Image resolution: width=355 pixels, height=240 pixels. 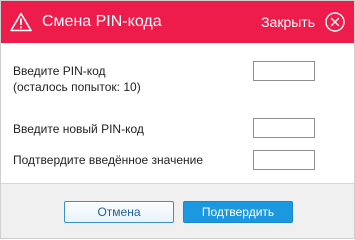 What do you see at coordinates (78, 129) in the screenshot?
I see `new-pin-label: Введите новый PIN-код` at bounding box center [78, 129].